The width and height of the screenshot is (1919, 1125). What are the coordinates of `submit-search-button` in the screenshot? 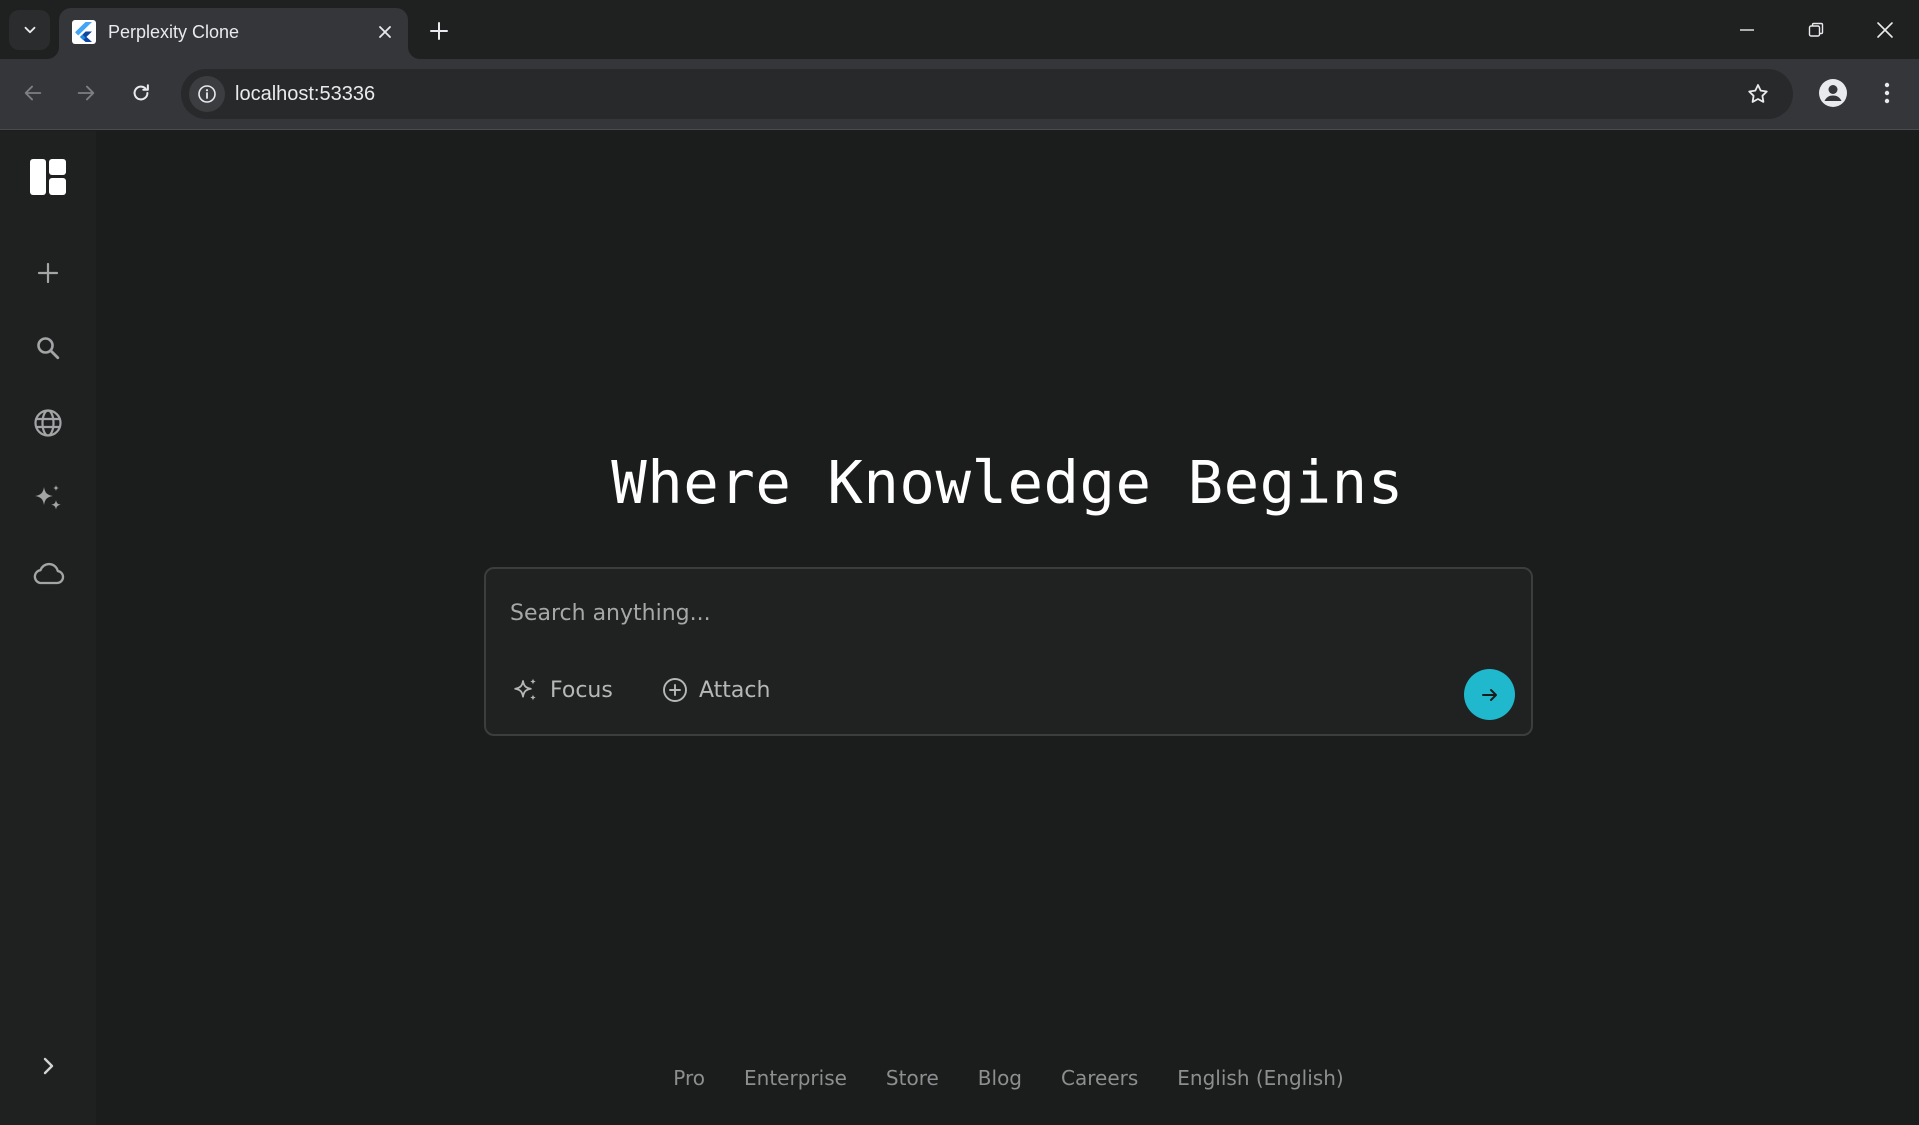 It's located at (1489, 694).